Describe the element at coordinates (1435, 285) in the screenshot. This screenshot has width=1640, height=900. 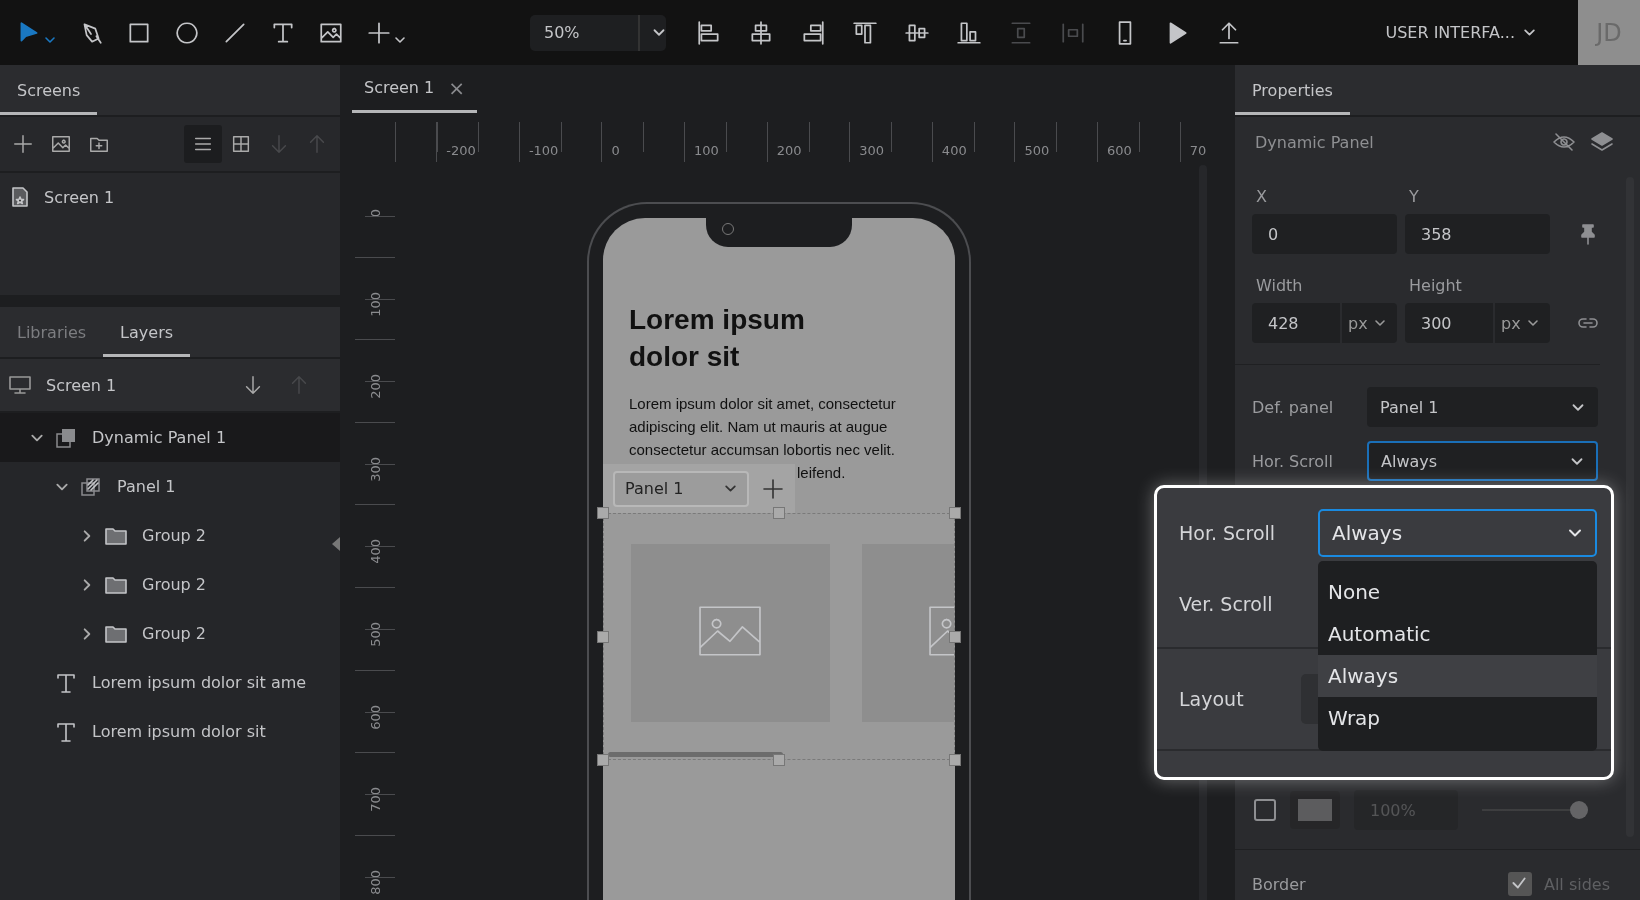
I see `field-label: Height` at that location.